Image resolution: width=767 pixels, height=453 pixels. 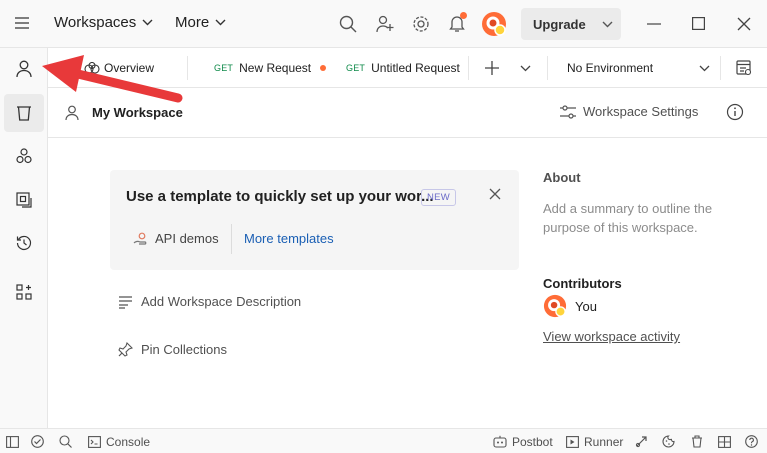 I want to click on tab-new-request: GET New Request, so click(x=270, y=68).